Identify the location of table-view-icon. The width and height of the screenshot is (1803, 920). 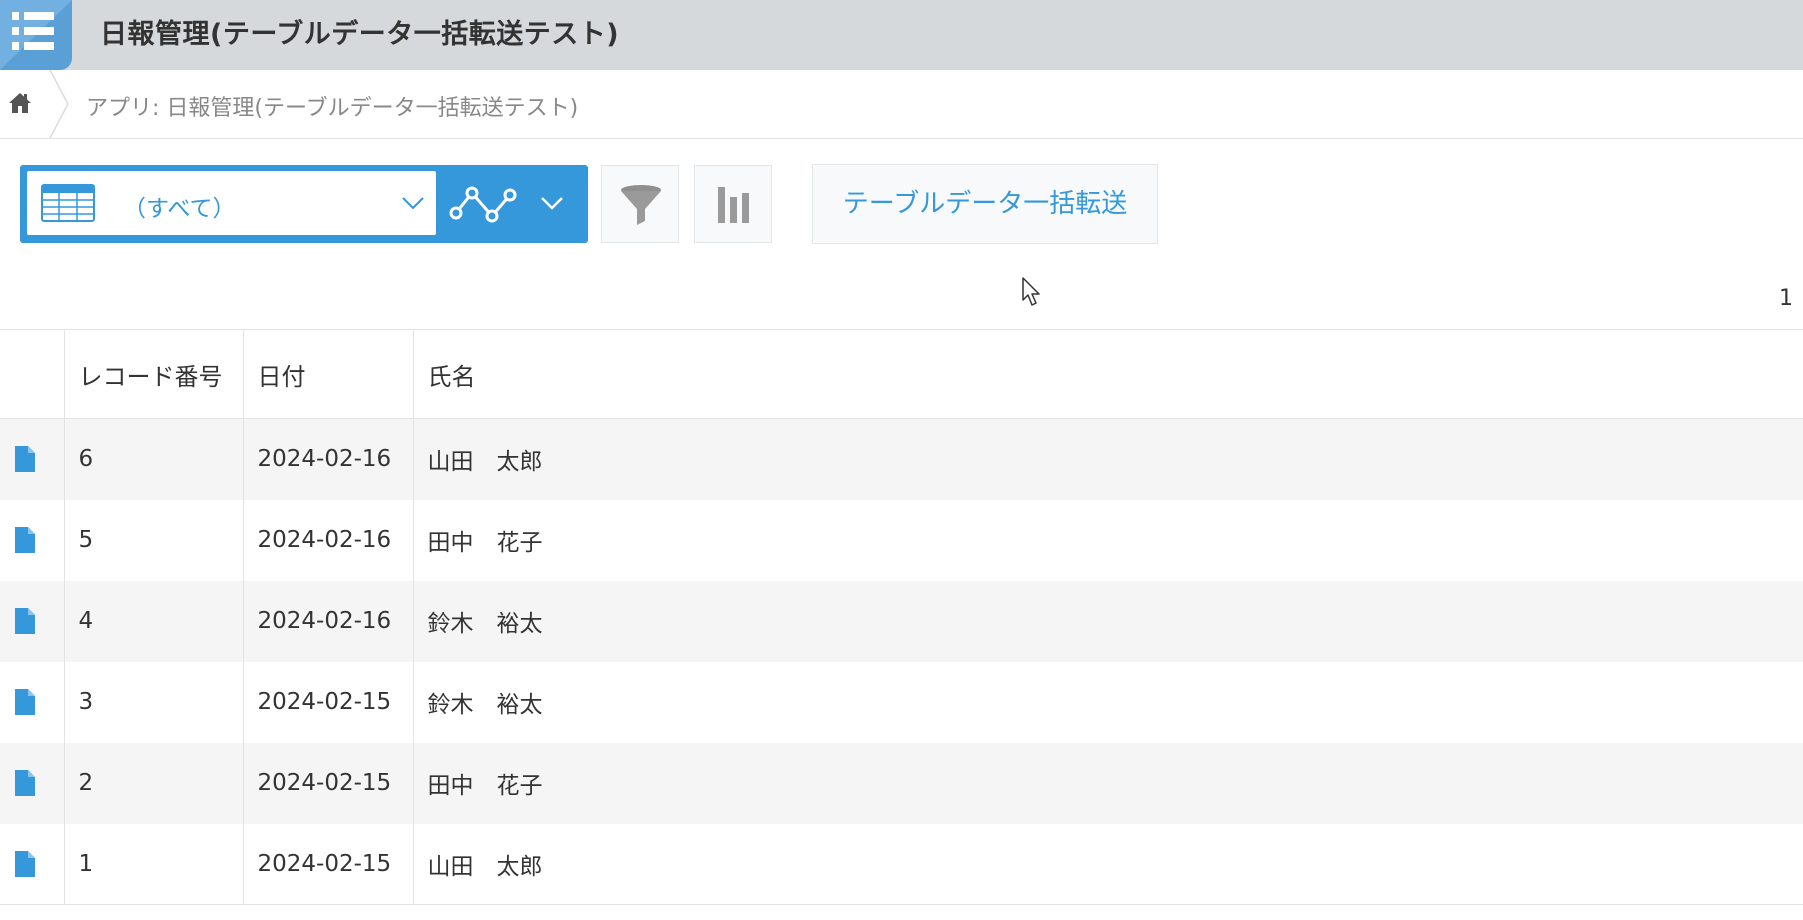
(68, 203).